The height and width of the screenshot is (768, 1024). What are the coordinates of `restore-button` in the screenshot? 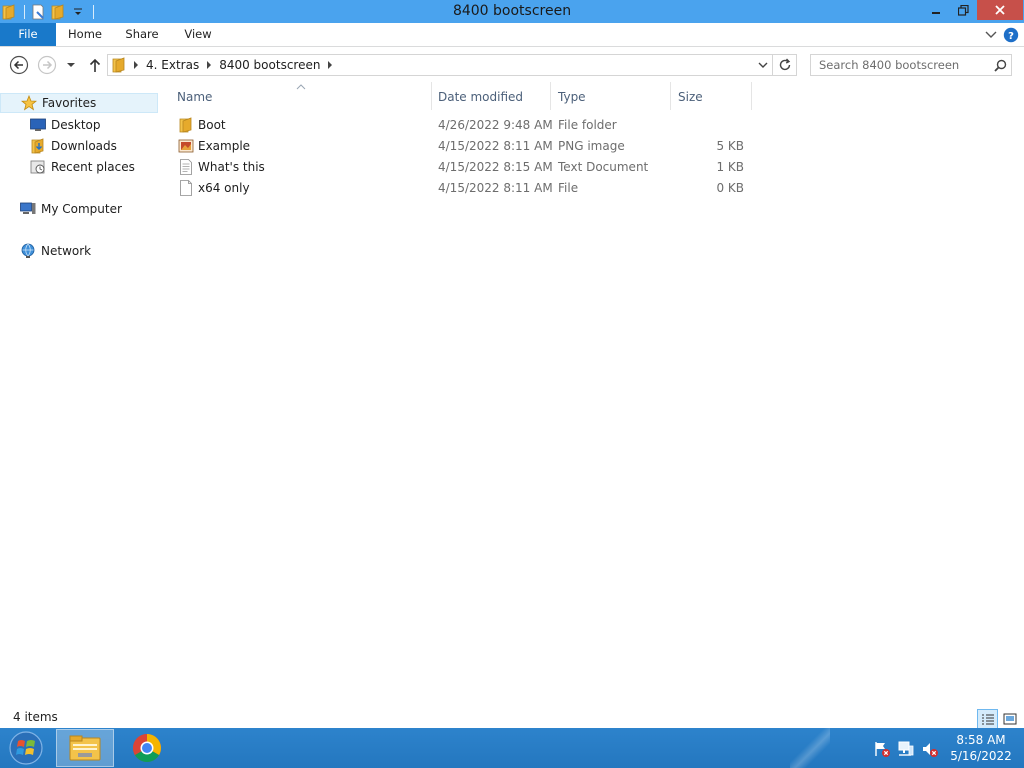 It's located at (963, 10).